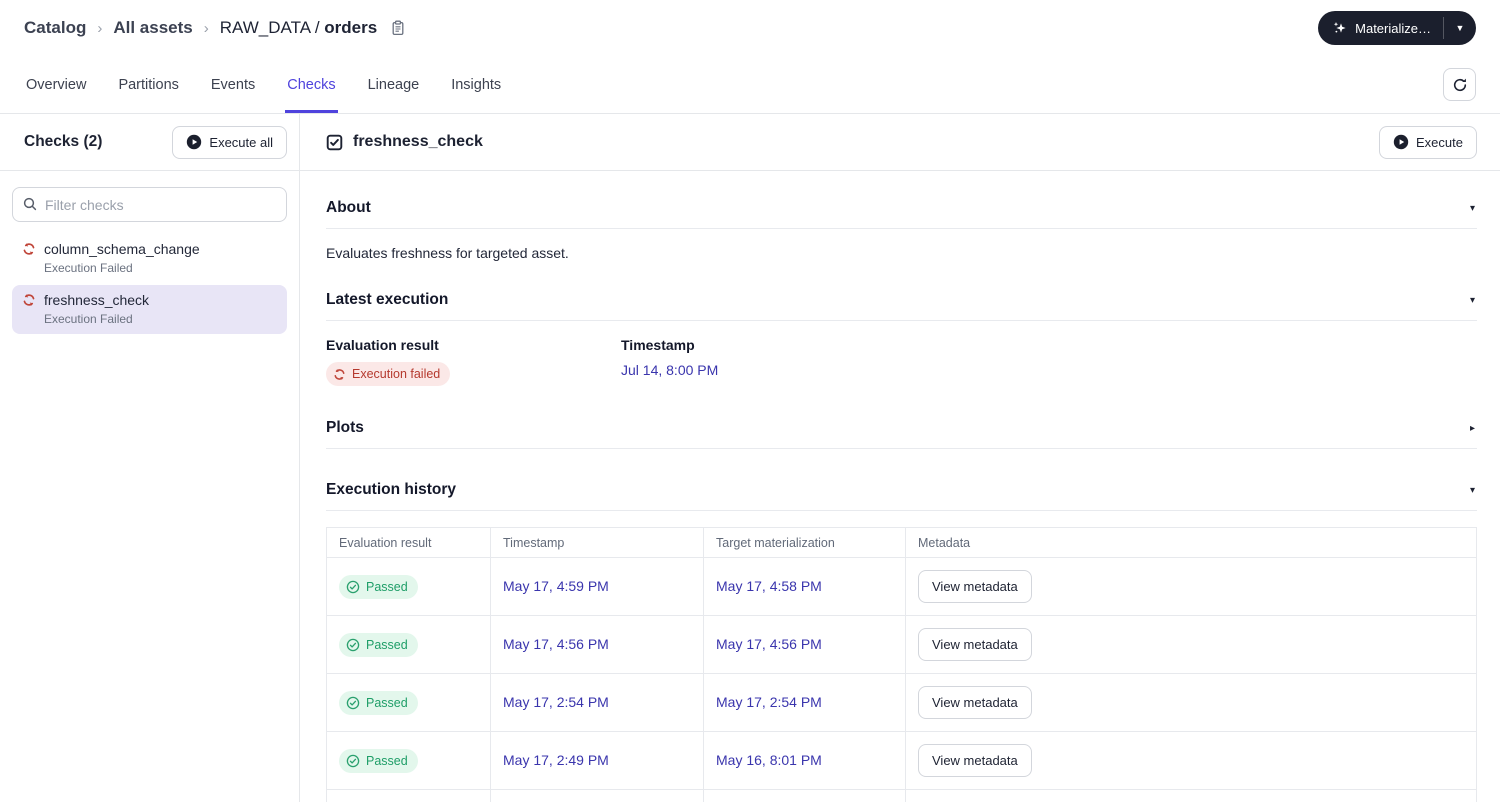 The image size is (1500, 802). I want to click on check-name: column_schema_change, so click(122, 249).